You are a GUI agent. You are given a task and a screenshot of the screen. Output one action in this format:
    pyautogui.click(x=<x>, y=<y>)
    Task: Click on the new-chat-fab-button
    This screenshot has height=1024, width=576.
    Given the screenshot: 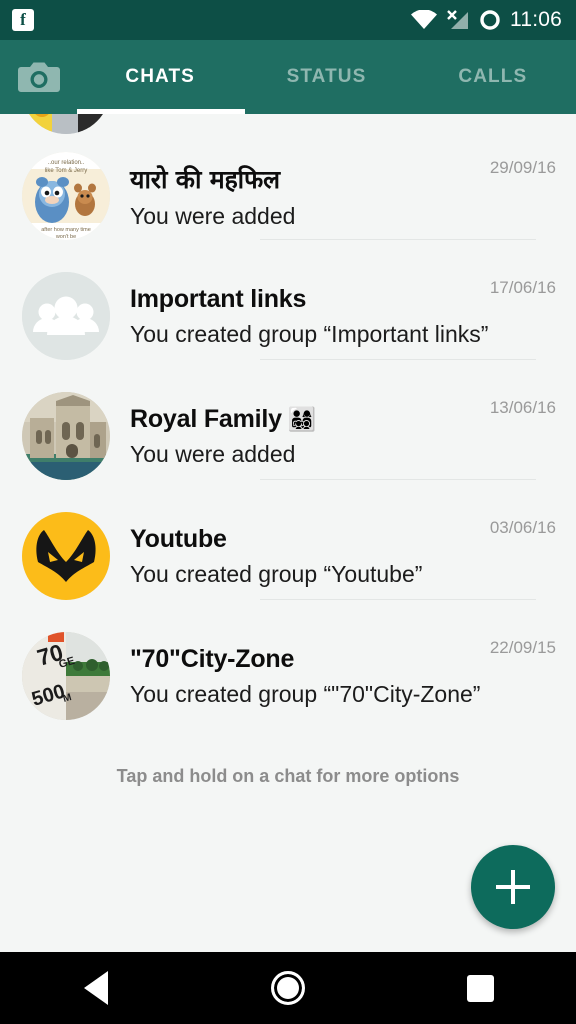 What is the action you would take?
    pyautogui.click(x=513, y=887)
    